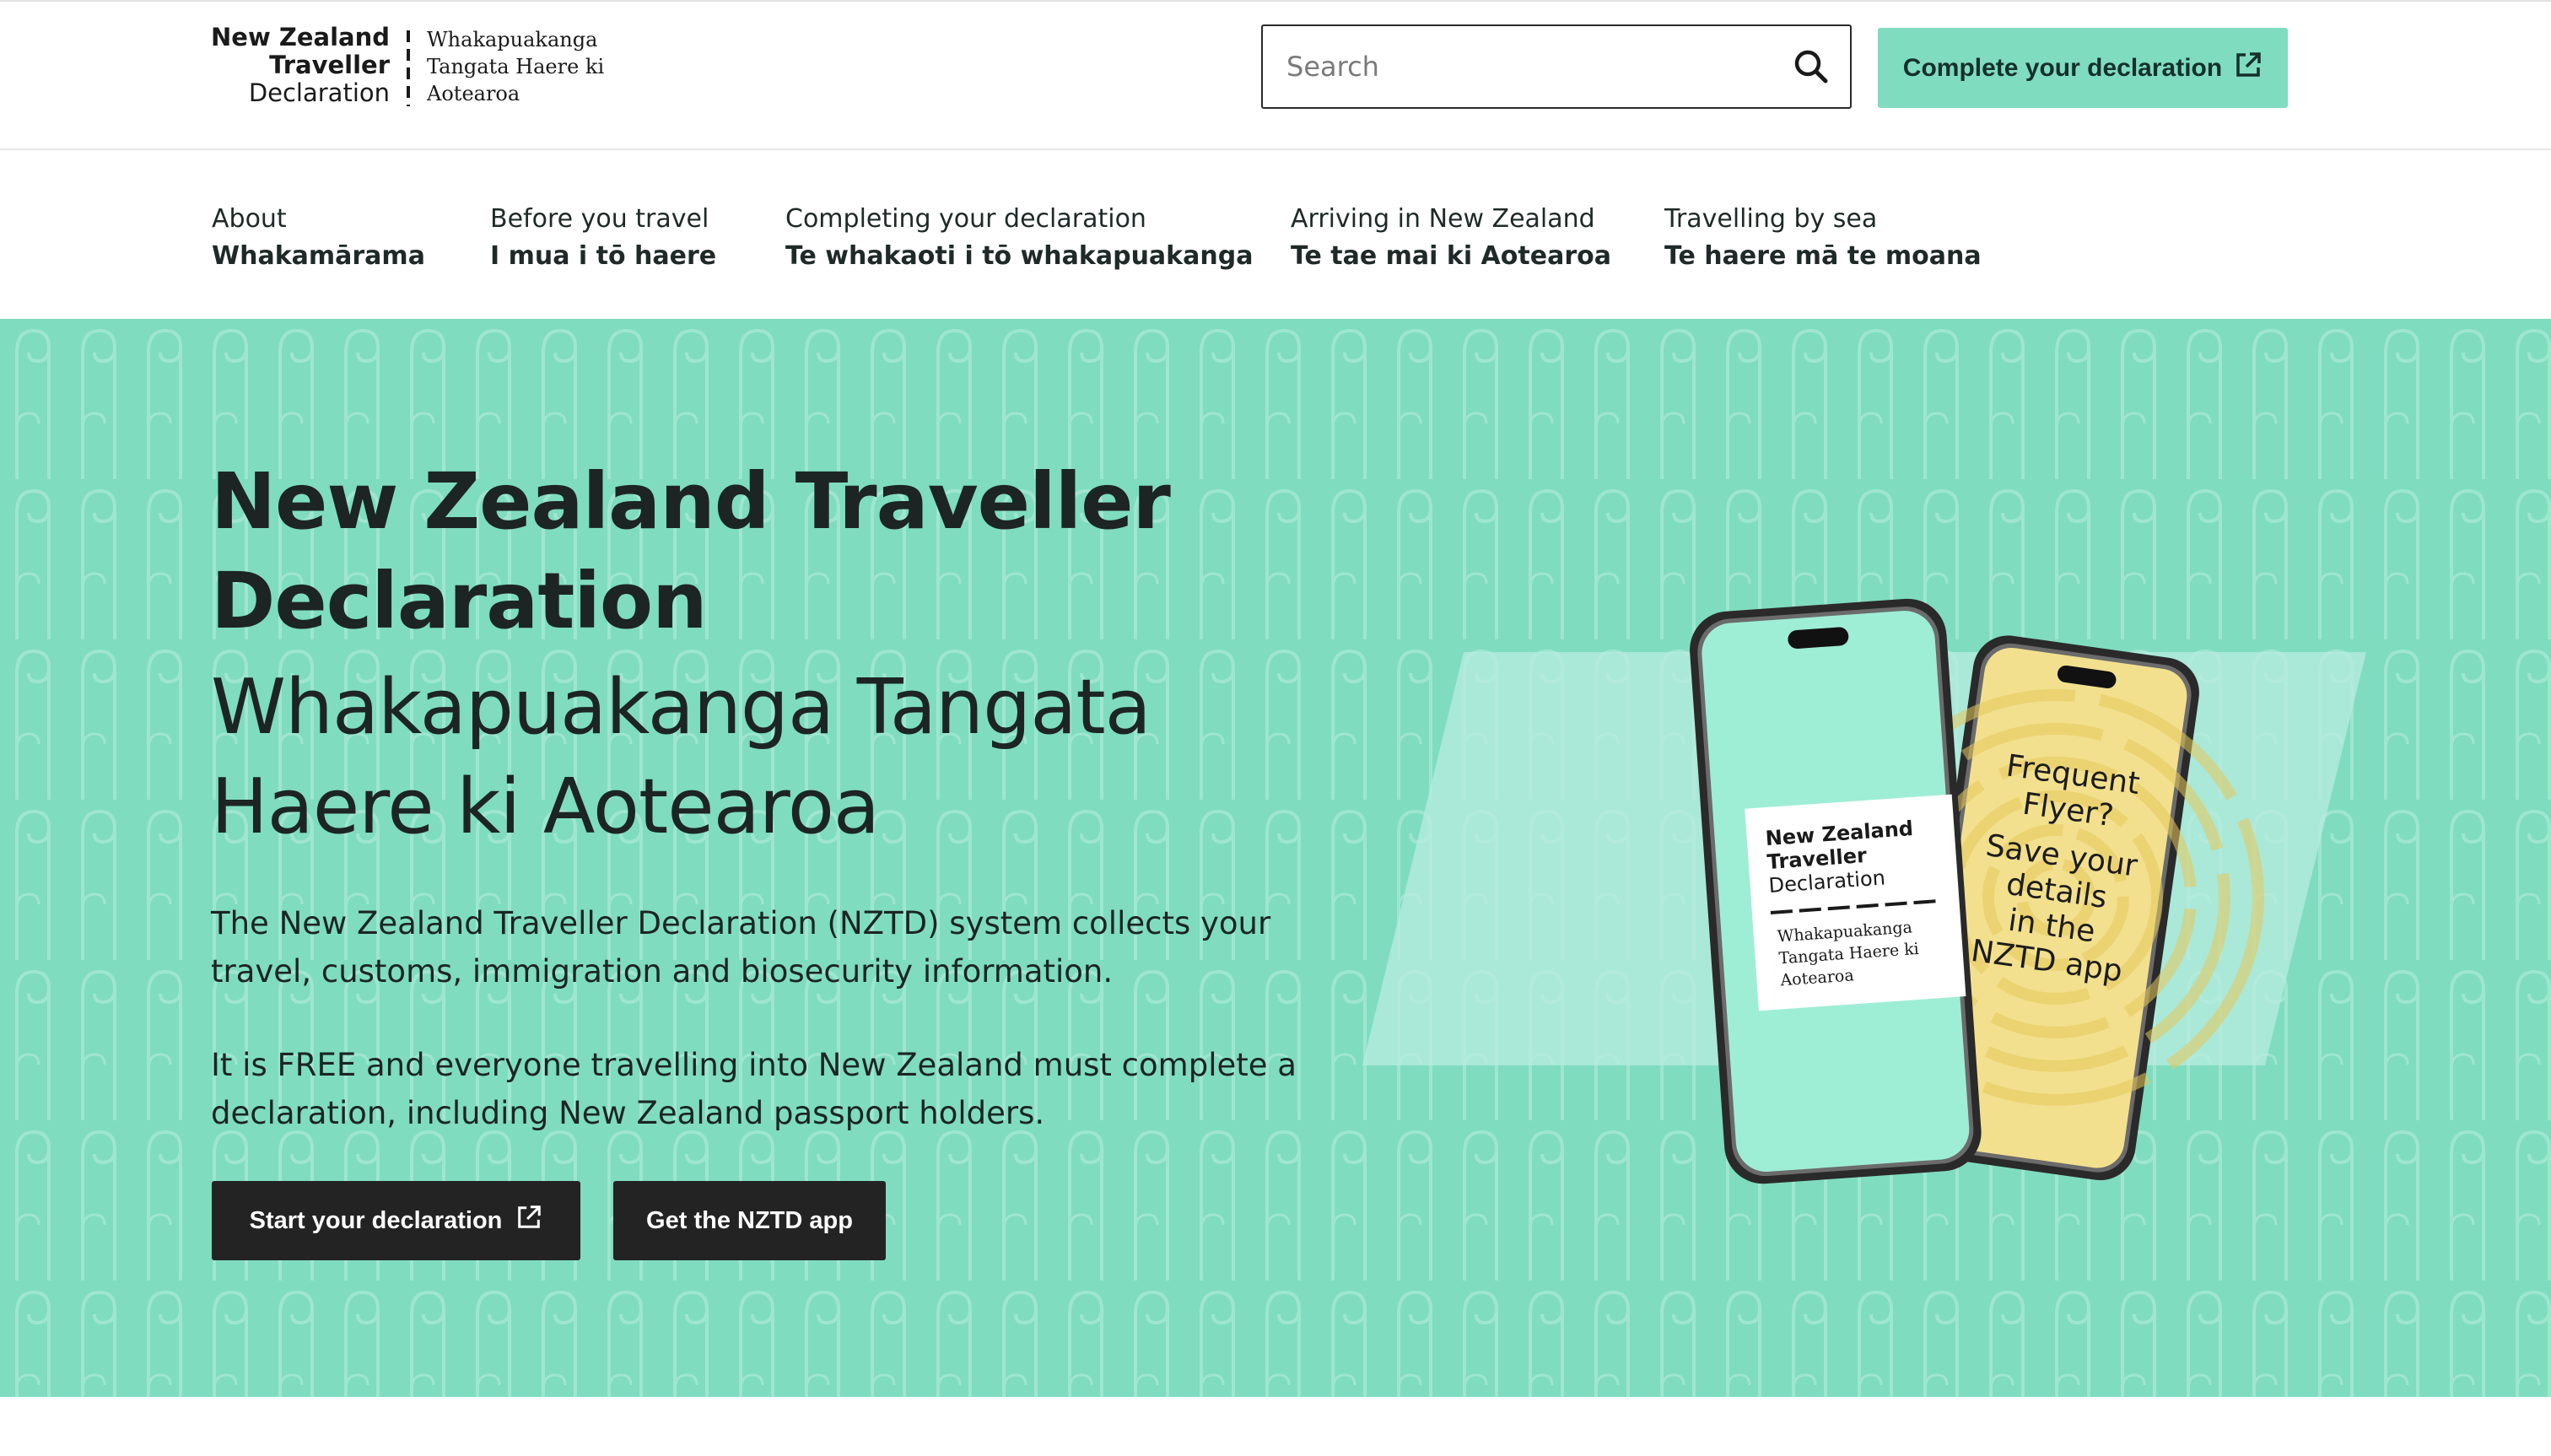 The image size is (2551, 1456). Describe the element at coordinates (330, 65) in the screenshot. I see `logo-en-line2: Traveller` at that location.